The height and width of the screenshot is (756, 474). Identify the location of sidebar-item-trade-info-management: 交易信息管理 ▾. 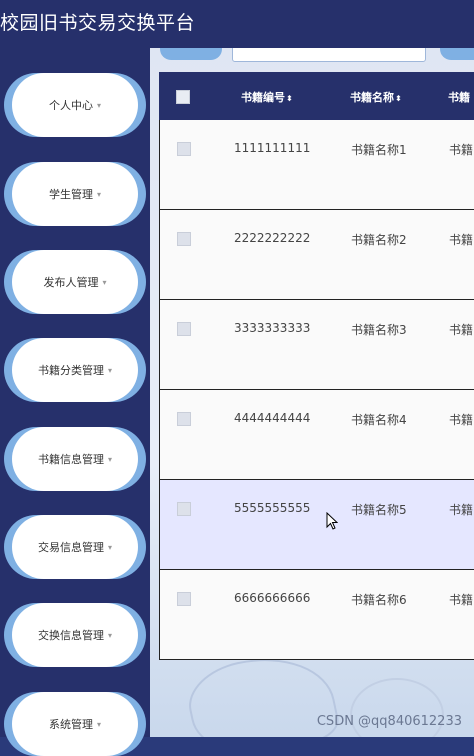
(75, 547).